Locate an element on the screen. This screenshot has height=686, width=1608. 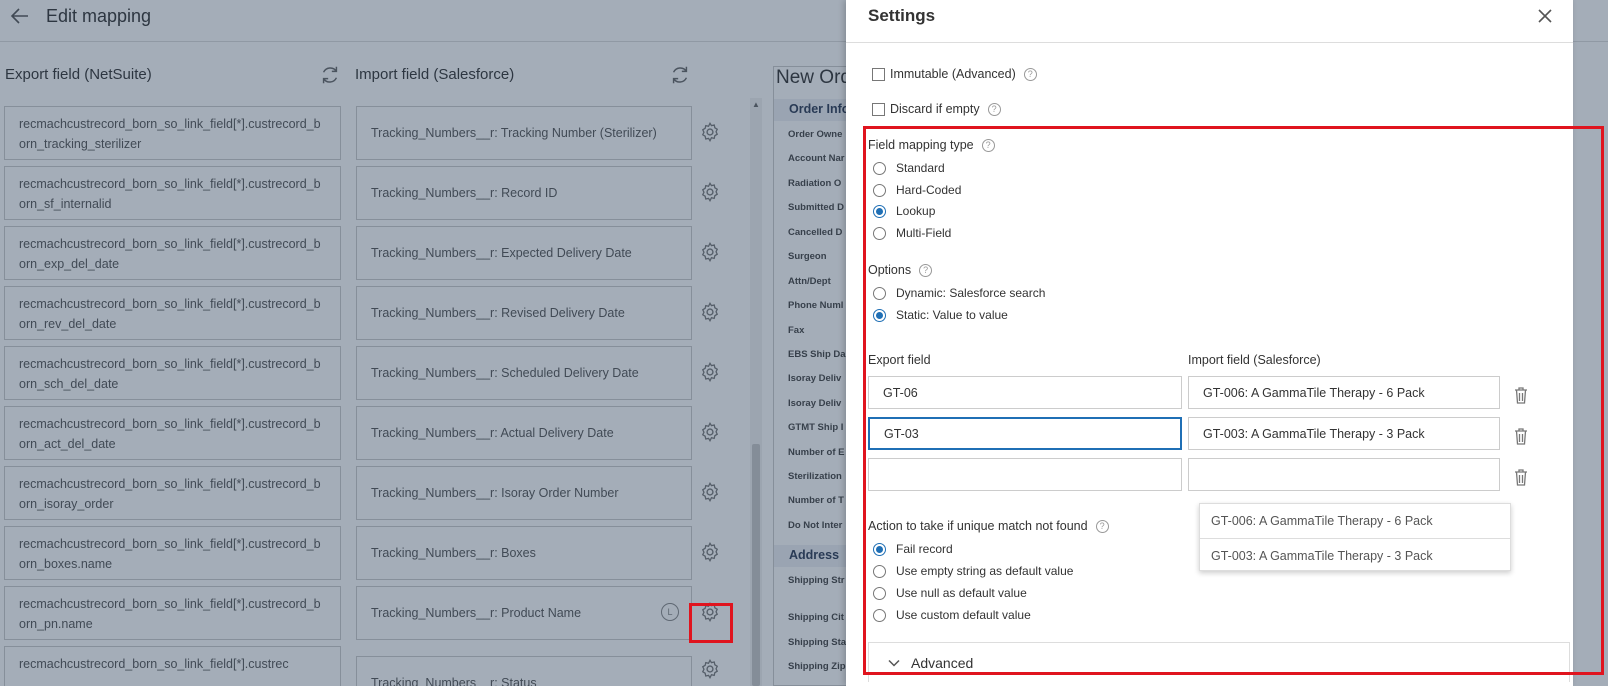
gear-highlight-box is located at coordinates (711, 623).